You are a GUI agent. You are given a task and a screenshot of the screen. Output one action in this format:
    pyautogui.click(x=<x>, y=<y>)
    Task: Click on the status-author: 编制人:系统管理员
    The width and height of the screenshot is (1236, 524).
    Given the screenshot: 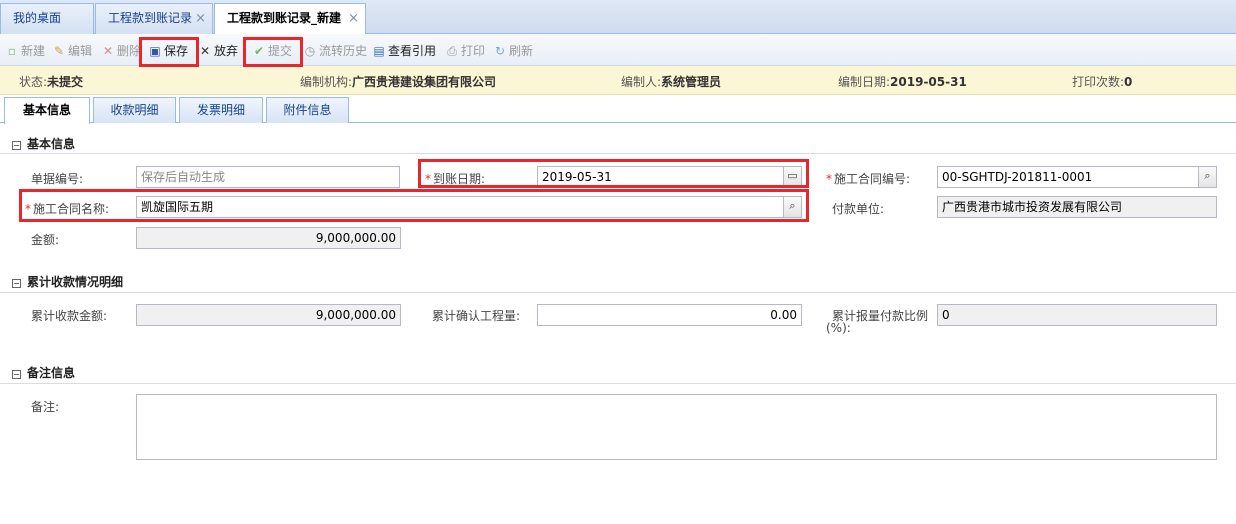 What is the action you would take?
    pyautogui.click(x=671, y=82)
    